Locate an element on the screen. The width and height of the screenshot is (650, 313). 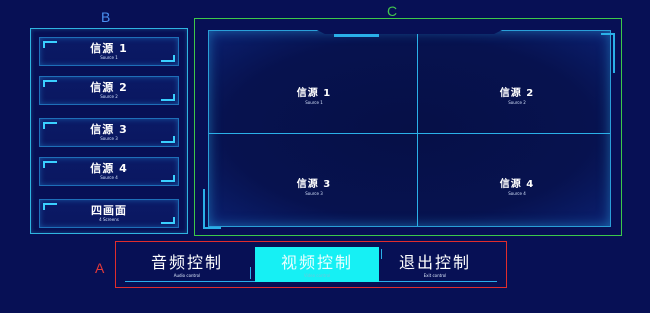
source-2-sublabel: Source 2 is located at coordinates (109, 96).